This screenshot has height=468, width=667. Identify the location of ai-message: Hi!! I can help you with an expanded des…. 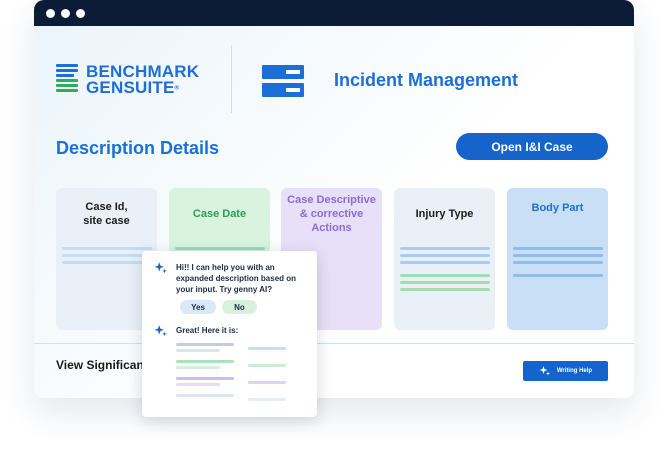
(236, 278).